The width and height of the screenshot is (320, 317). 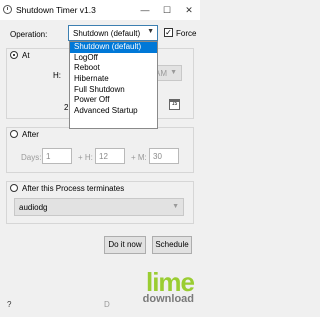 I want to click on hour-label: H:, so click(x=57, y=75).